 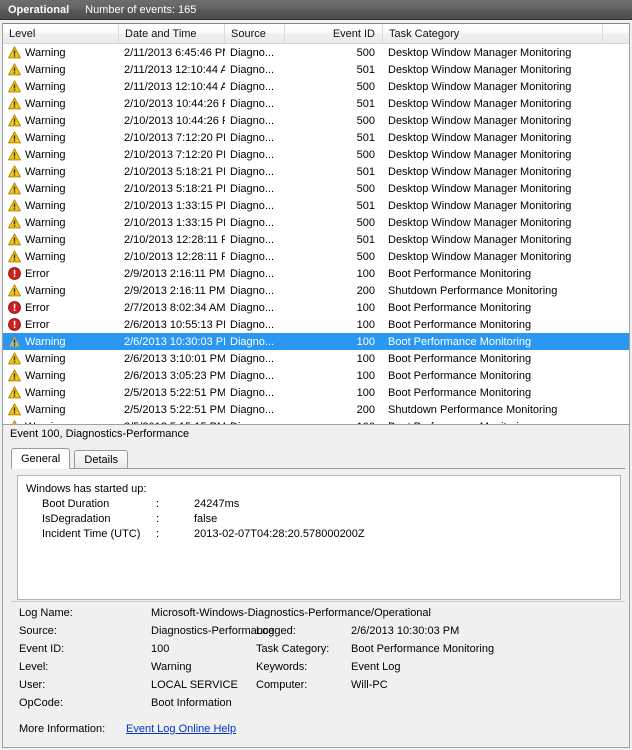 What do you see at coordinates (318, 458) in the screenshot?
I see `detail-tab-strip: General Details` at bounding box center [318, 458].